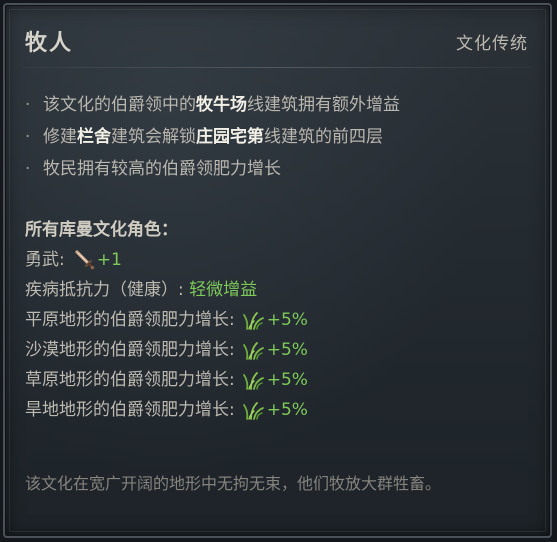 This screenshot has height=542, width=557. Describe the element at coordinates (101, 230) in the screenshot. I see `modifiers-title: 所有库曼文化角色：` at that location.